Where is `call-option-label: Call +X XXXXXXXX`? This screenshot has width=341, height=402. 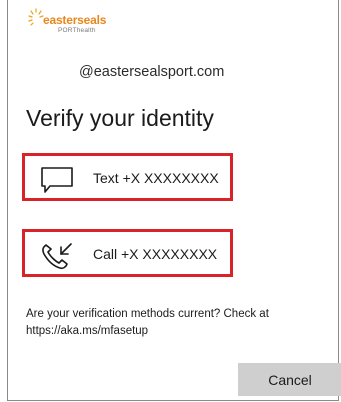
call-option-label: Call +X XXXXXXXX is located at coordinates (155, 254).